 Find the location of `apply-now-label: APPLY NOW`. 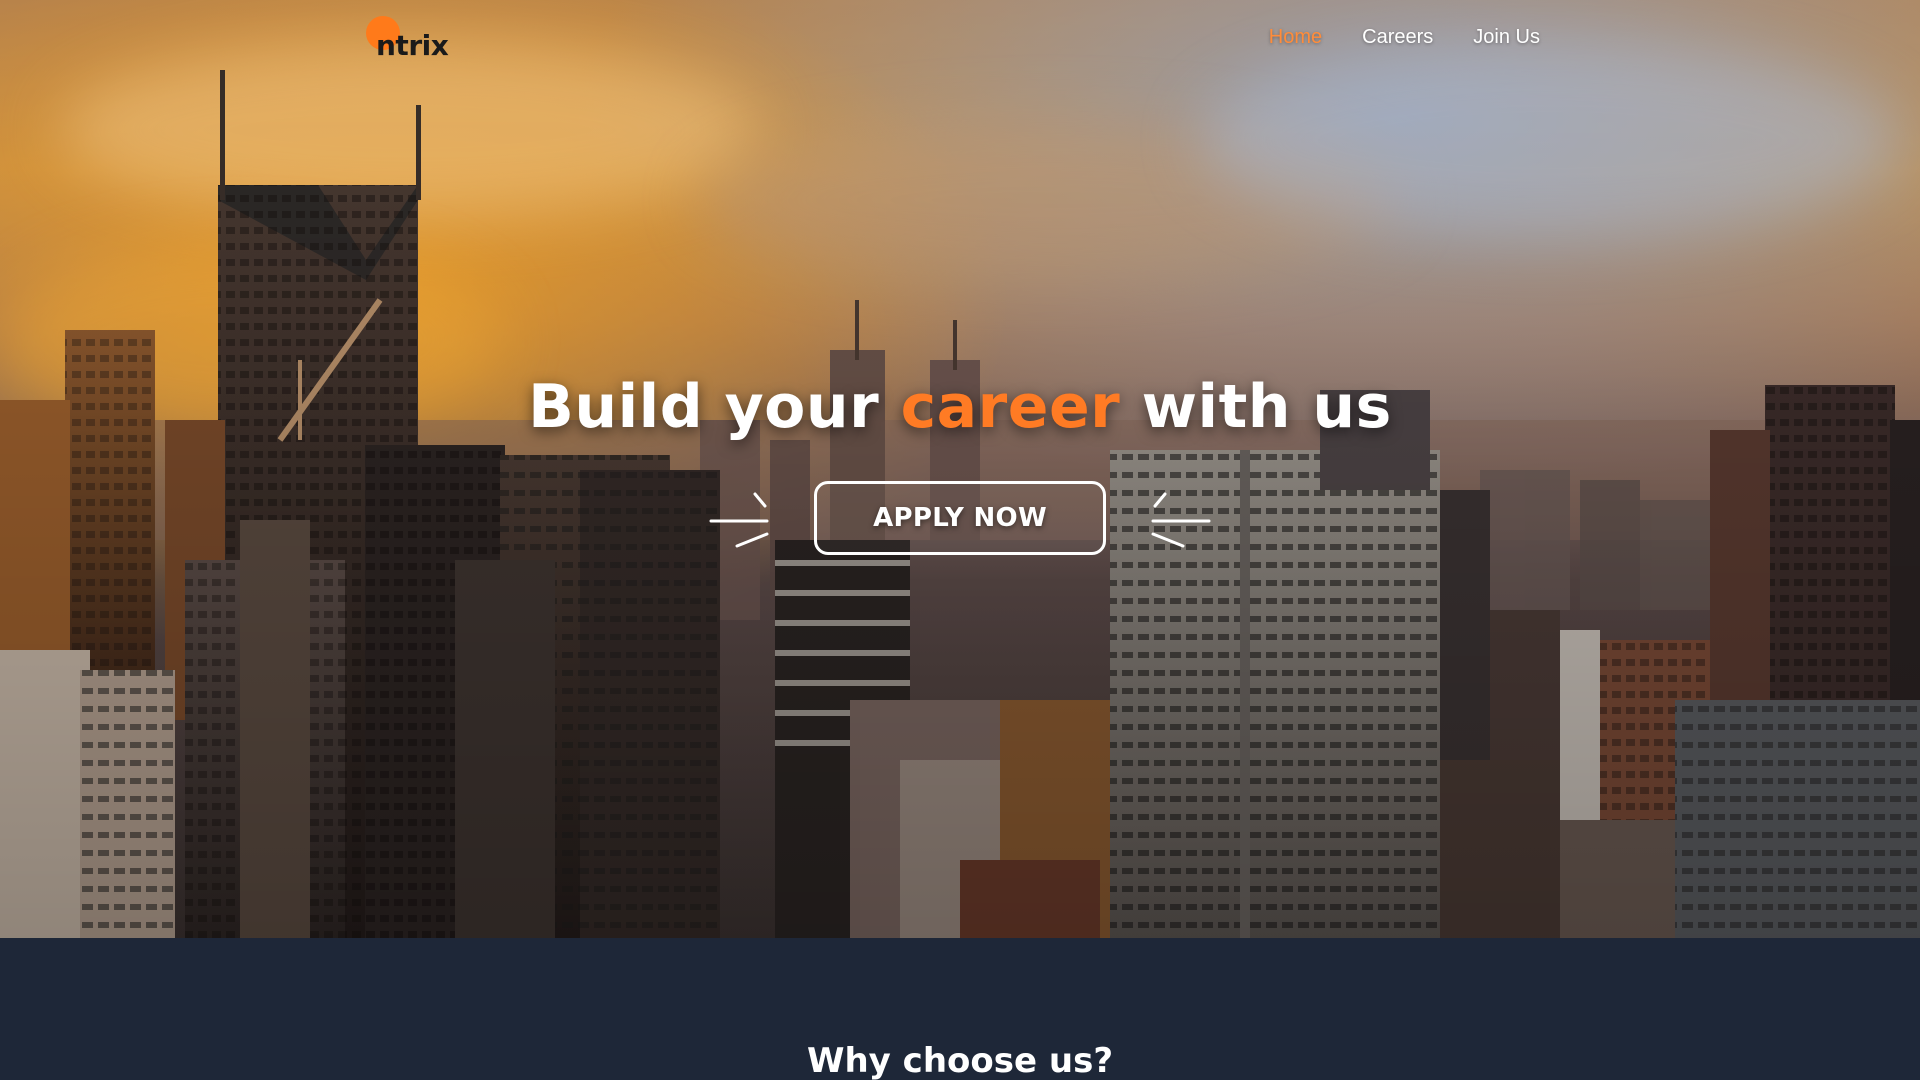

apply-now-label: APPLY NOW is located at coordinates (960, 518).